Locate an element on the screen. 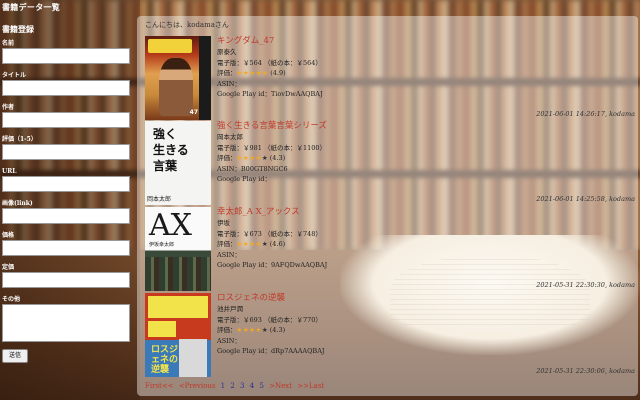 This screenshot has width=640, height=400. rating-field is located at coordinates (66, 152).